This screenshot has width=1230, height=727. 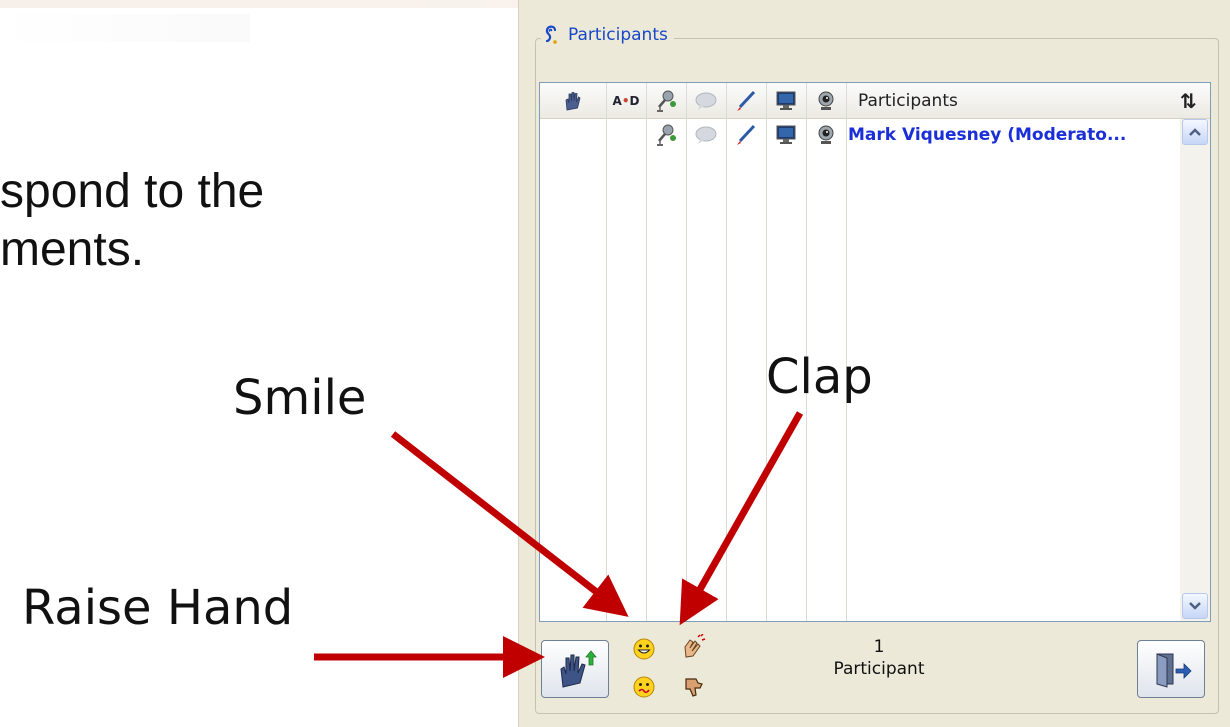 I want to click on raise-hand-icon, so click(x=578, y=669).